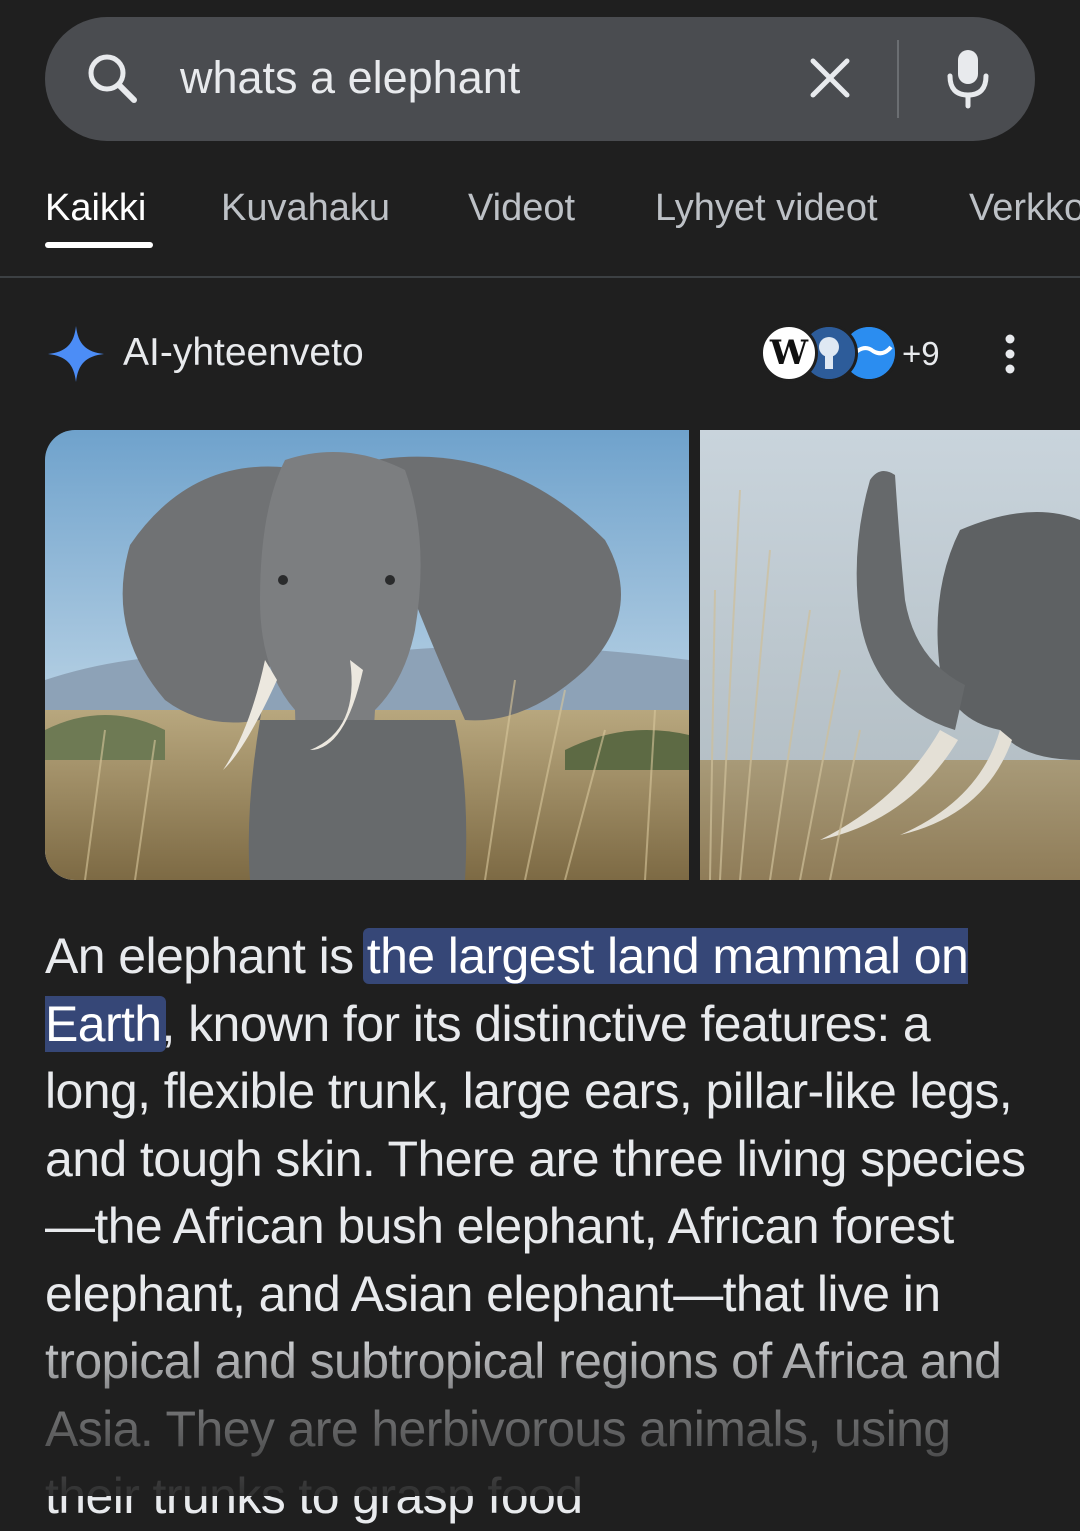  Describe the element at coordinates (1010, 356) in the screenshot. I see `more-options-icon` at that location.